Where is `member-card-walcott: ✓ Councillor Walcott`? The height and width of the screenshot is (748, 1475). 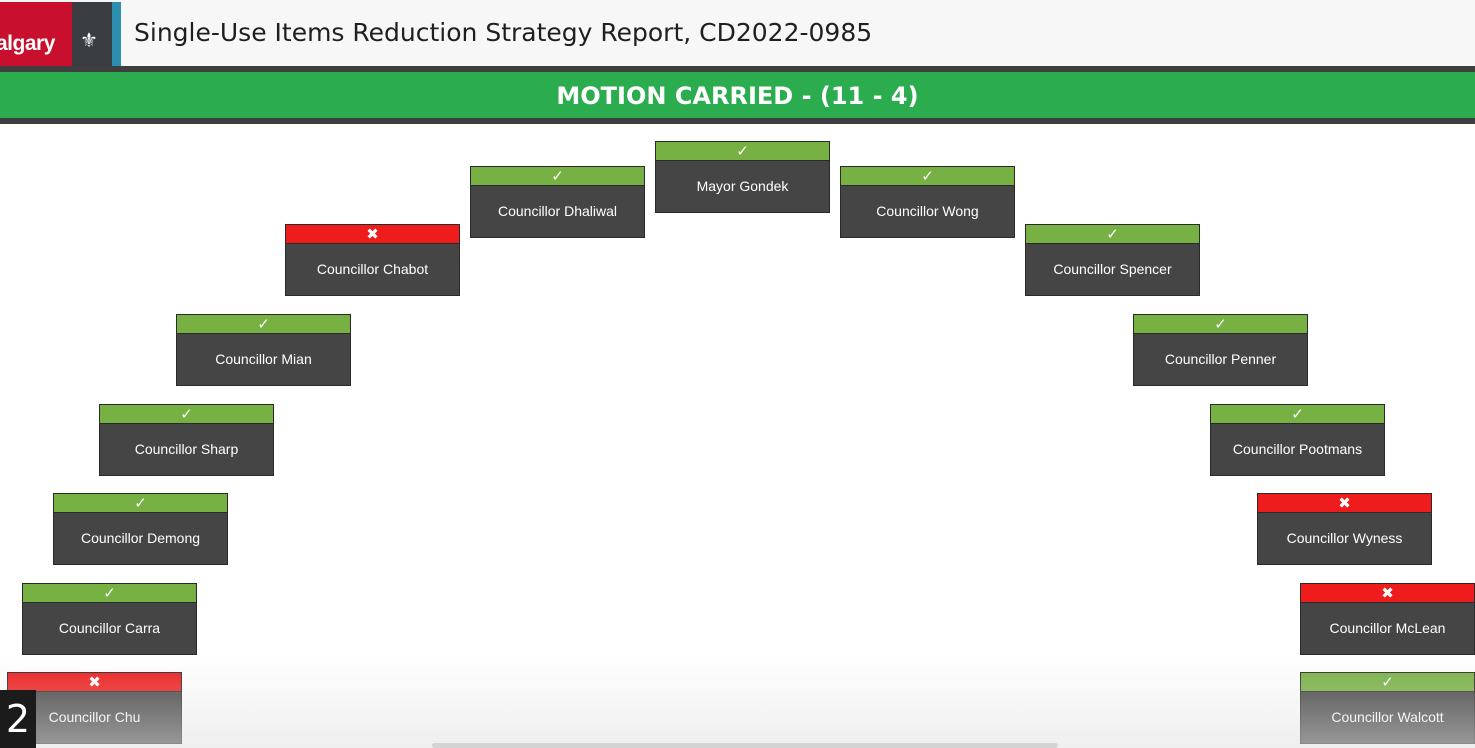 member-card-walcott: ✓ Councillor Walcott is located at coordinates (1387, 708).